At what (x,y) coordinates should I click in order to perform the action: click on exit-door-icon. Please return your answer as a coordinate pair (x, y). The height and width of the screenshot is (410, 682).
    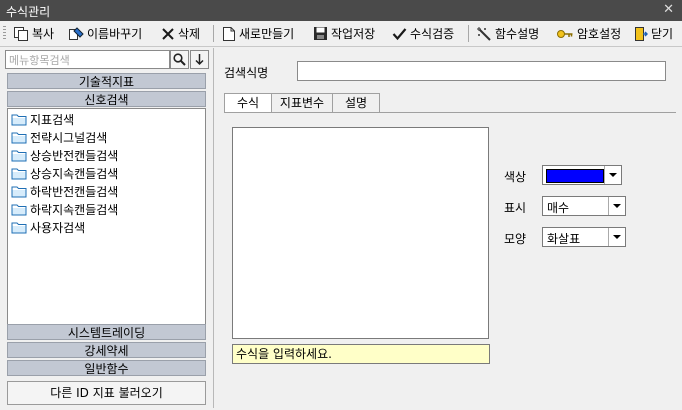
    Looking at the image, I should click on (641, 33).